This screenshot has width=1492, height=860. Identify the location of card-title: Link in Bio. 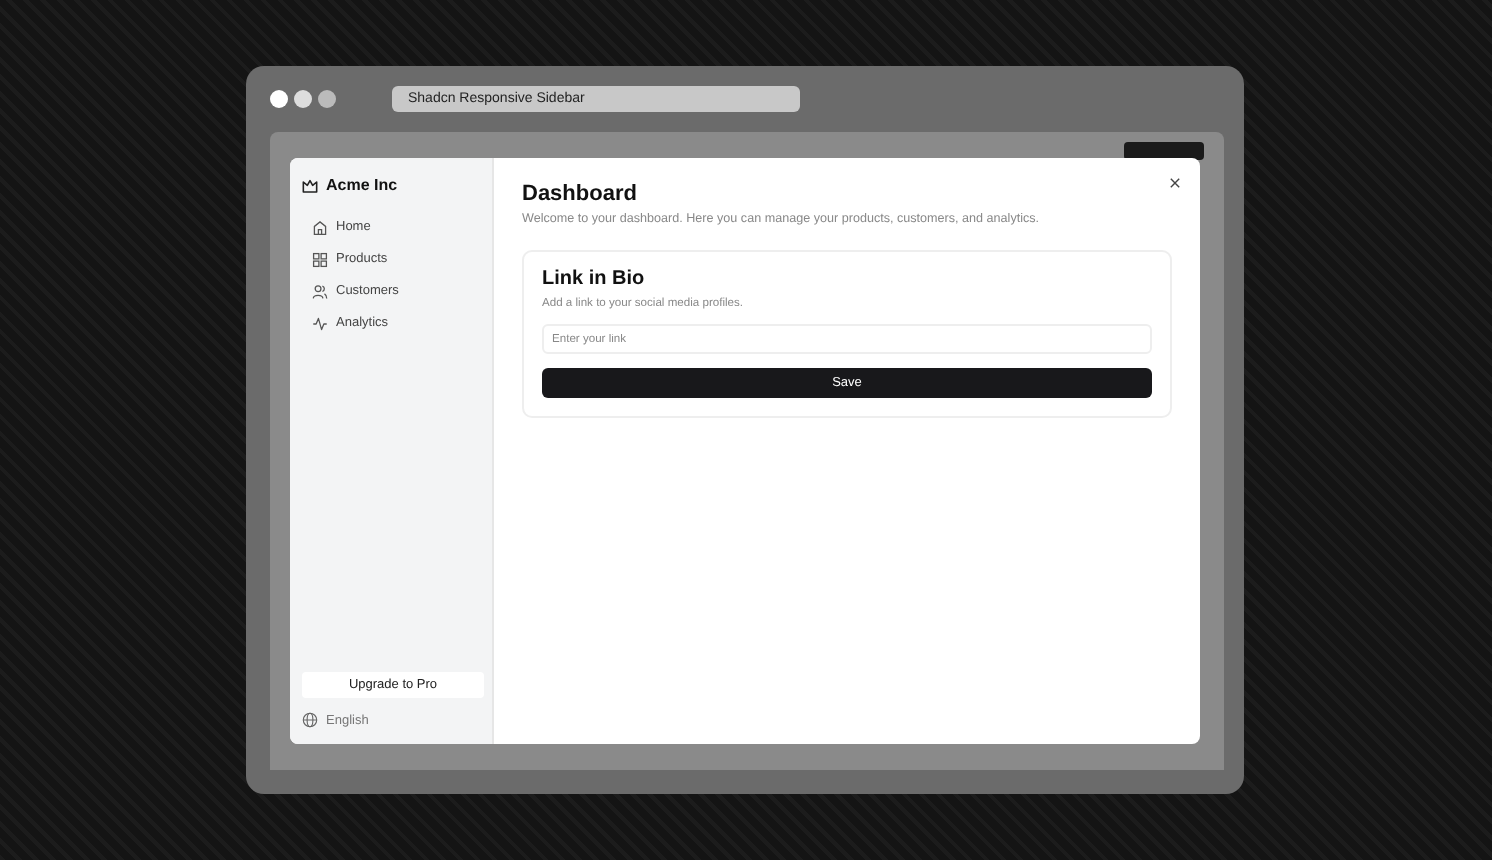
(594, 279).